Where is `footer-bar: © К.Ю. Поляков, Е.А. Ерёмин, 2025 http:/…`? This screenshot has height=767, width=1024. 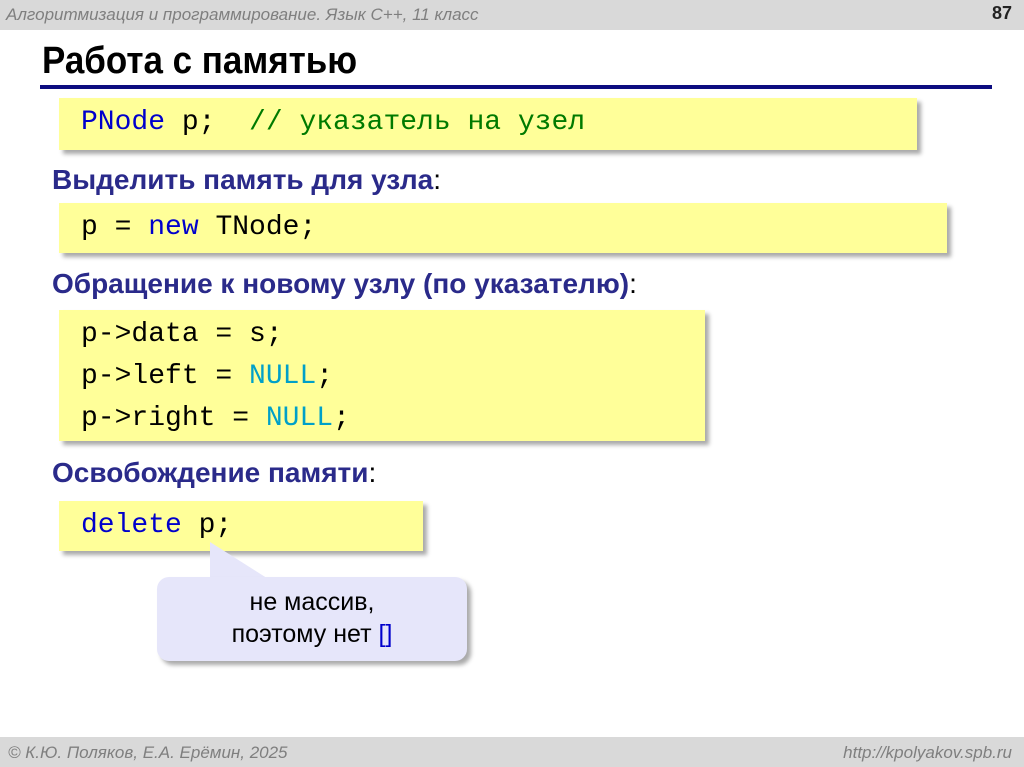
footer-bar: © К.Ю. Поляков, Е.А. Ерёмин, 2025 http:/… is located at coordinates (512, 752).